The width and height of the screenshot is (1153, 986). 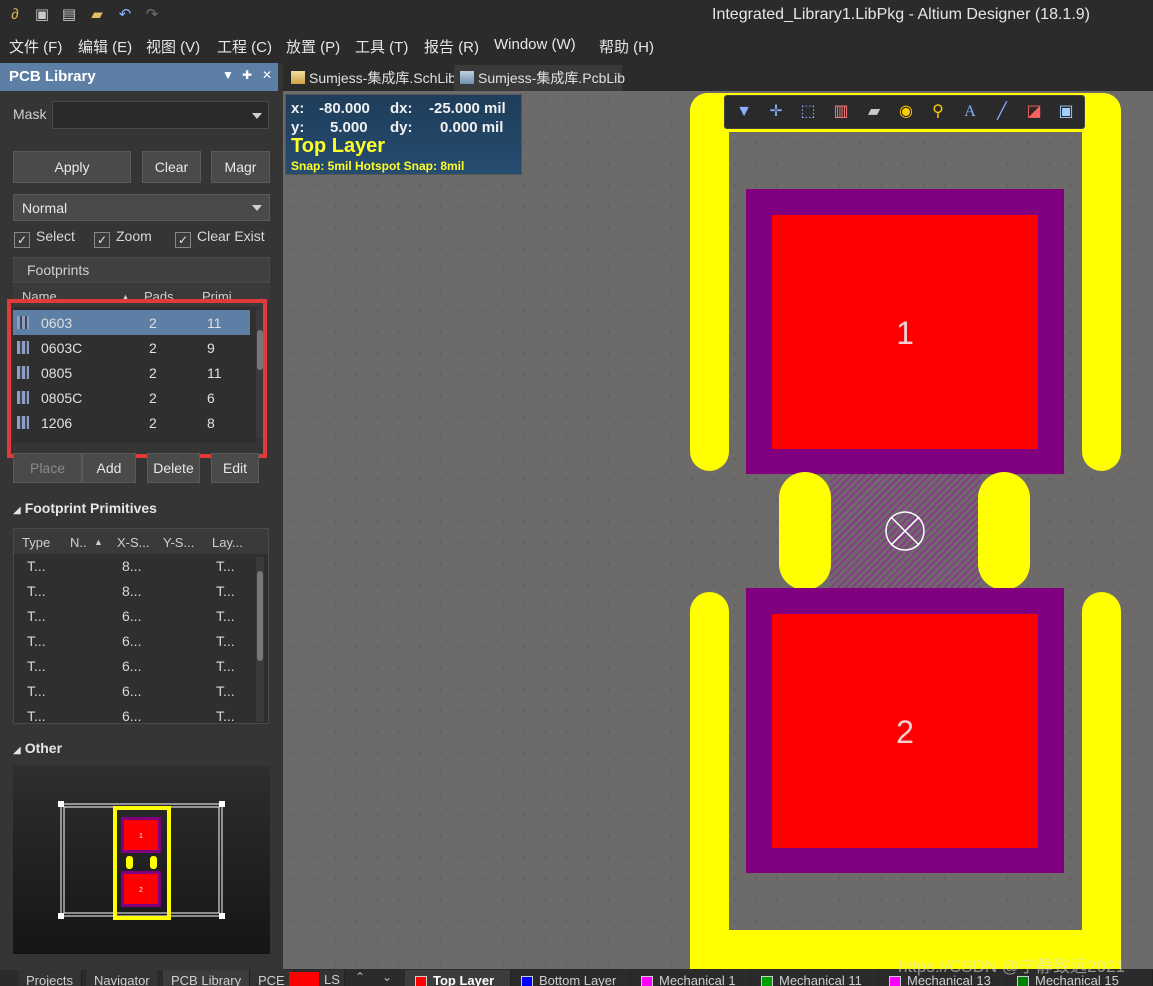 I want to click on crosshair-icon: ✛, so click(x=776, y=112).